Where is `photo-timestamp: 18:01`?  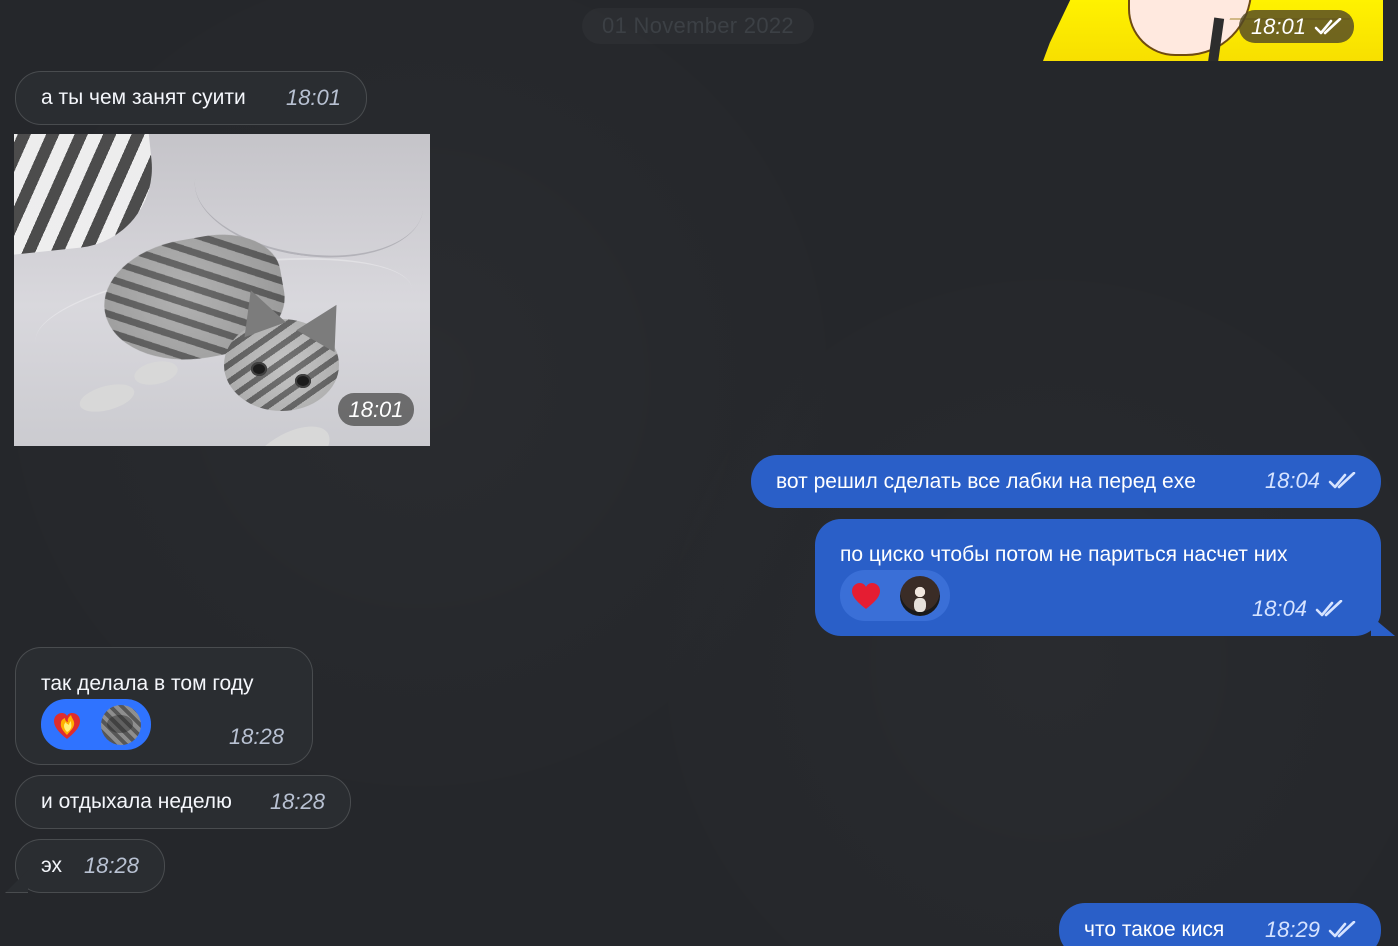 photo-timestamp: 18:01 is located at coordinates (376, 409).